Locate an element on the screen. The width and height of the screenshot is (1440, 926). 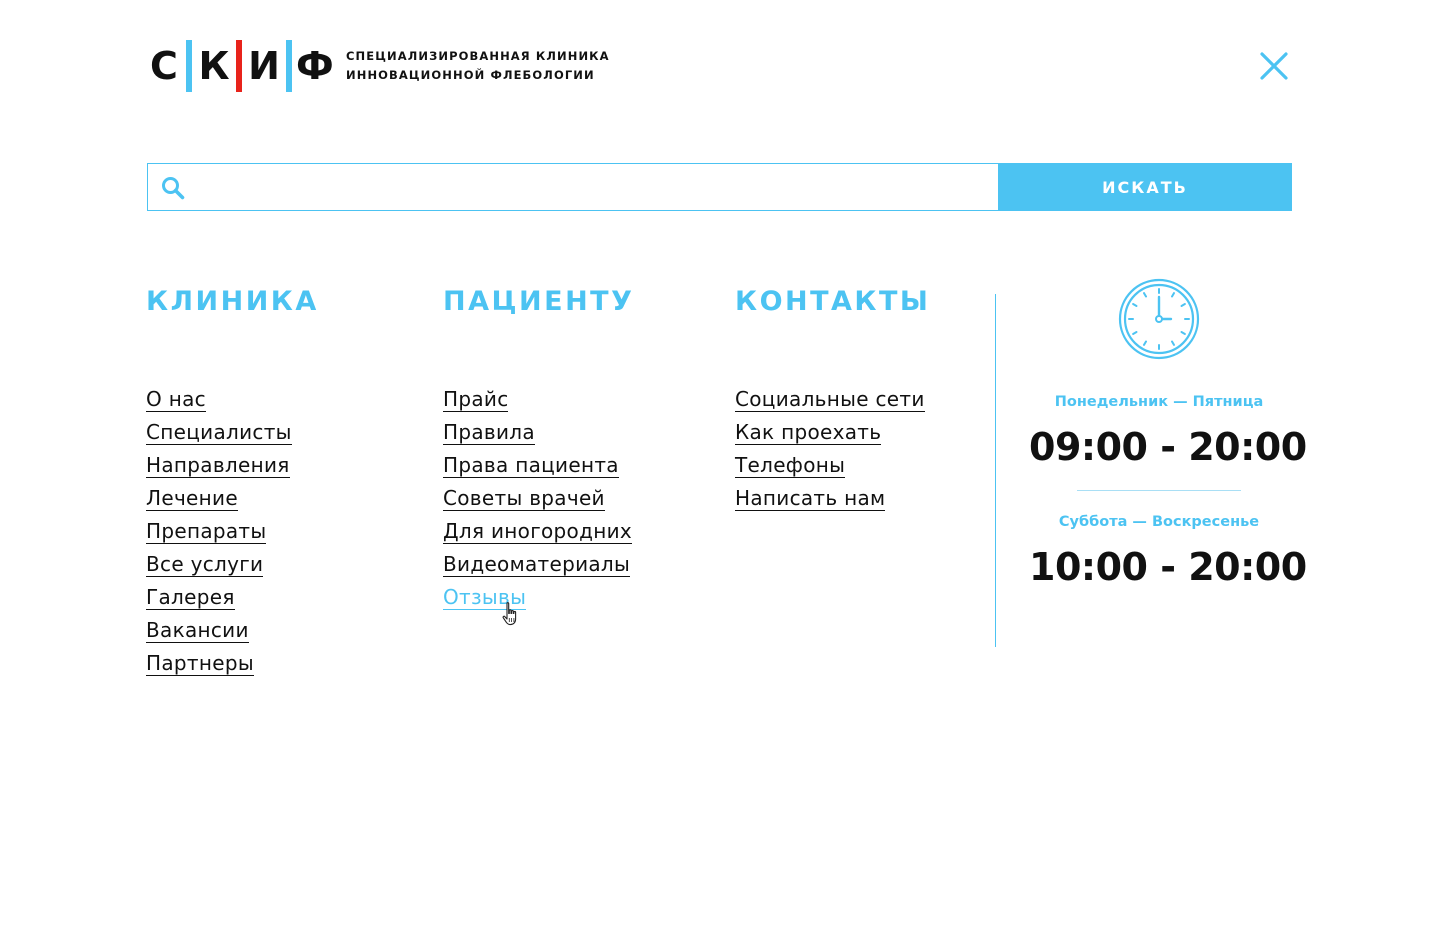
list-item: Для иногородних is located at coordinates (538, 536).